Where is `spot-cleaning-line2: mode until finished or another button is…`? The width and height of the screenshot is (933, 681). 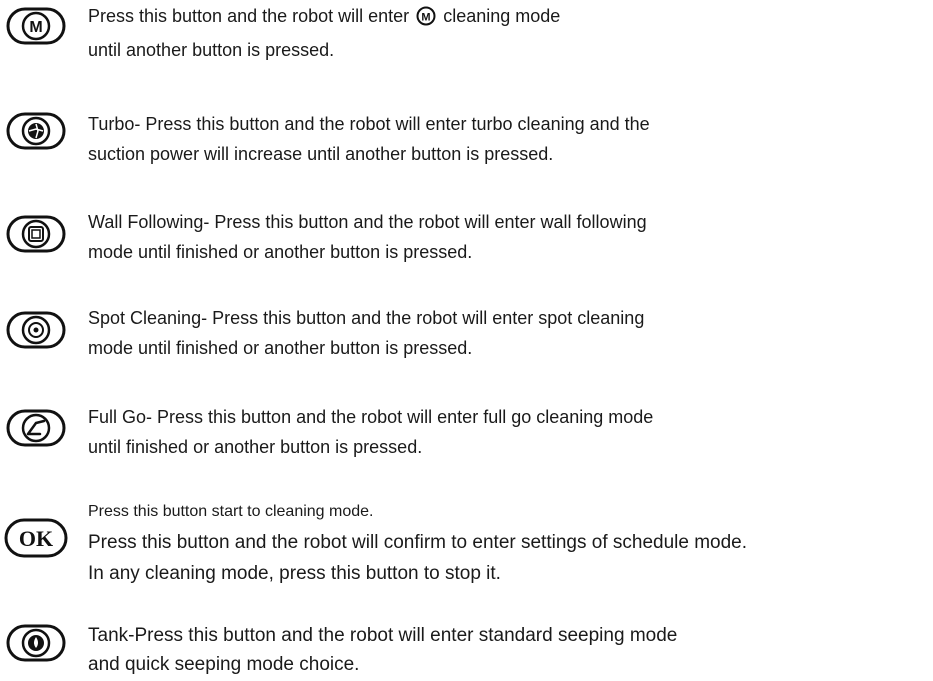 spot-cleaning-line2: mode until finished or another button is… is located at coordinates (280, 348).